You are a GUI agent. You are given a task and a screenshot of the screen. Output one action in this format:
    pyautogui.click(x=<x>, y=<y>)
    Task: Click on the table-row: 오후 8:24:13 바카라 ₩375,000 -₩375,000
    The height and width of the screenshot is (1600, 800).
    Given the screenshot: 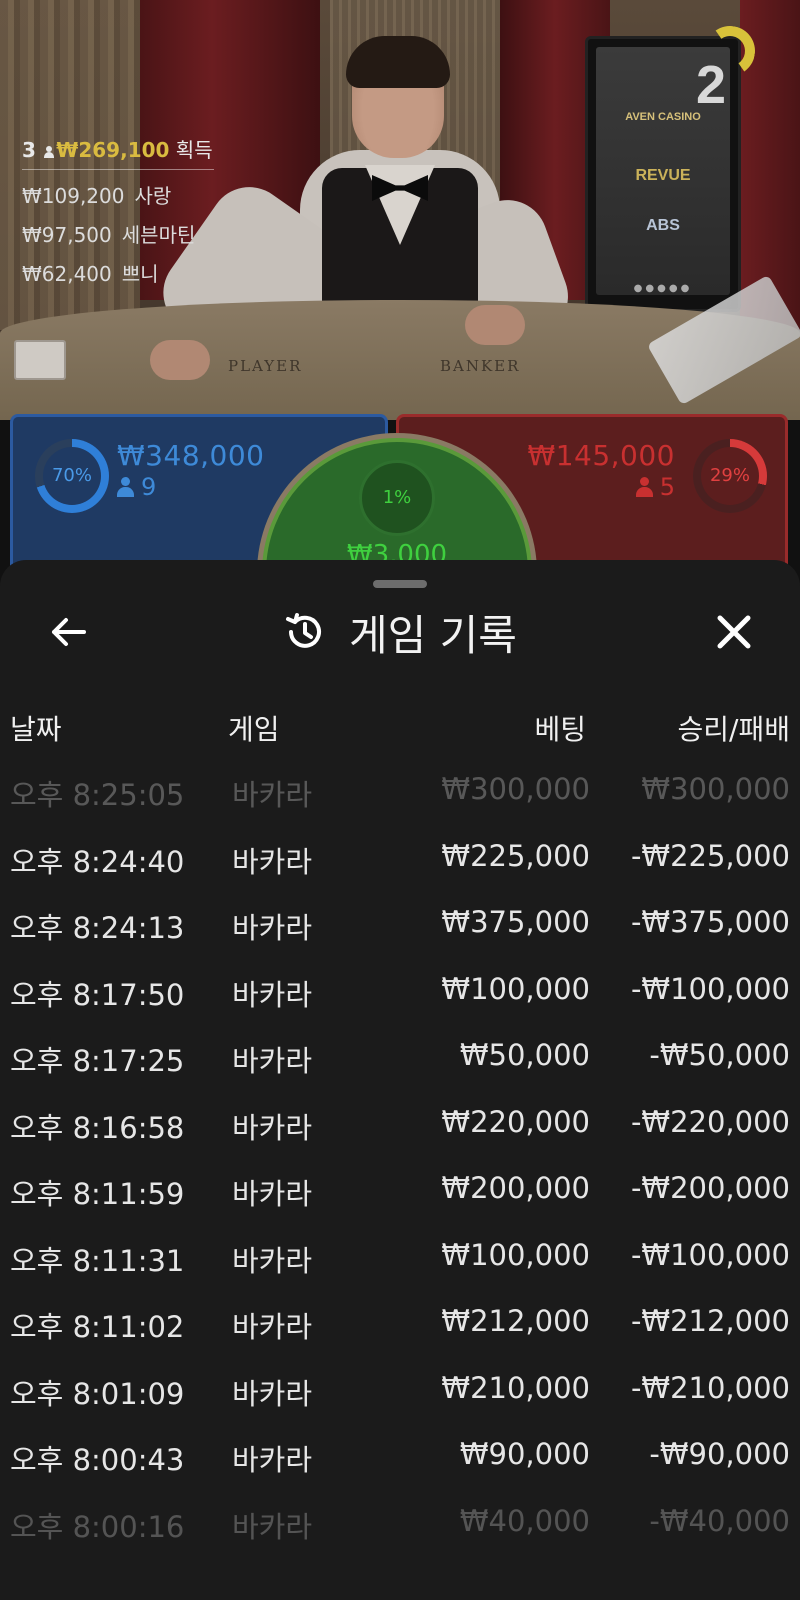 What is the action you would take?
    pyautogui.click(x=400, y=922)
    